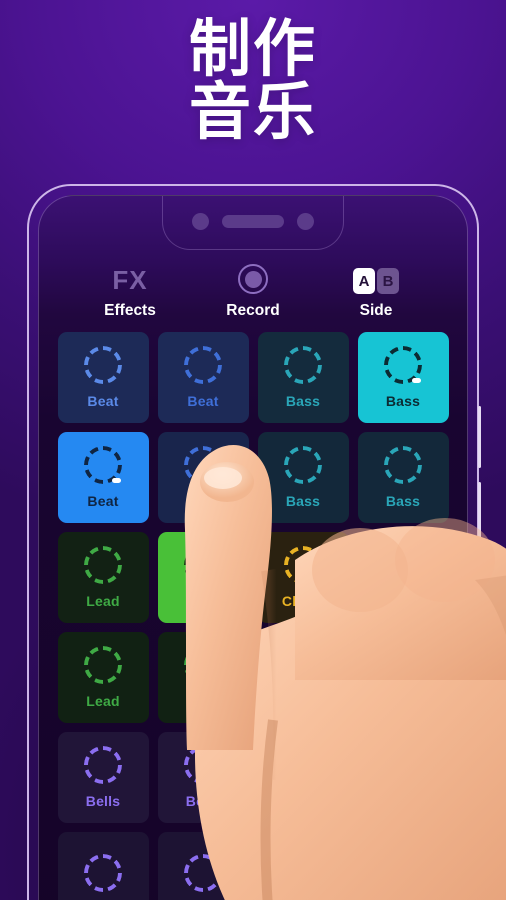 This screenshot has height=900, width=506. What do you see at coordinates (130, 280) in the screenshot?
I see `fx-icon: FX` at bounding box center [130, 280].